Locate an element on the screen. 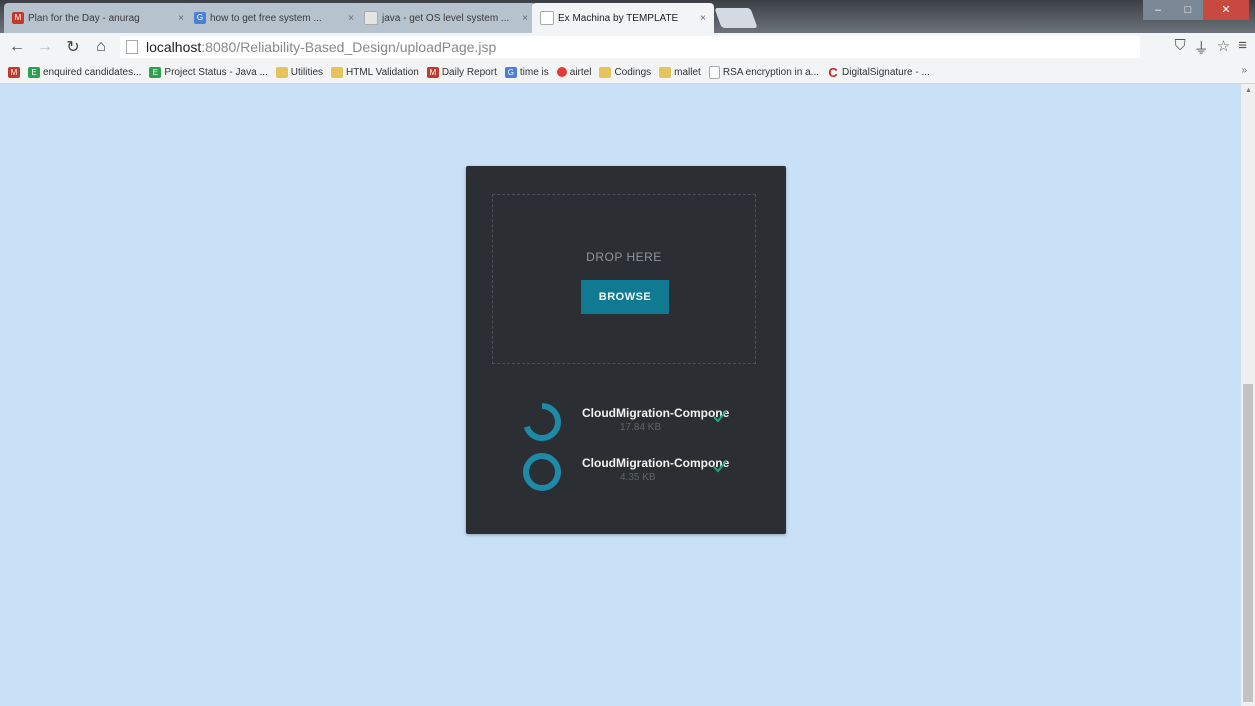 This screenshot has height=706, width=1255. browse-button: BROWSE is located at coordinates (625, 297).